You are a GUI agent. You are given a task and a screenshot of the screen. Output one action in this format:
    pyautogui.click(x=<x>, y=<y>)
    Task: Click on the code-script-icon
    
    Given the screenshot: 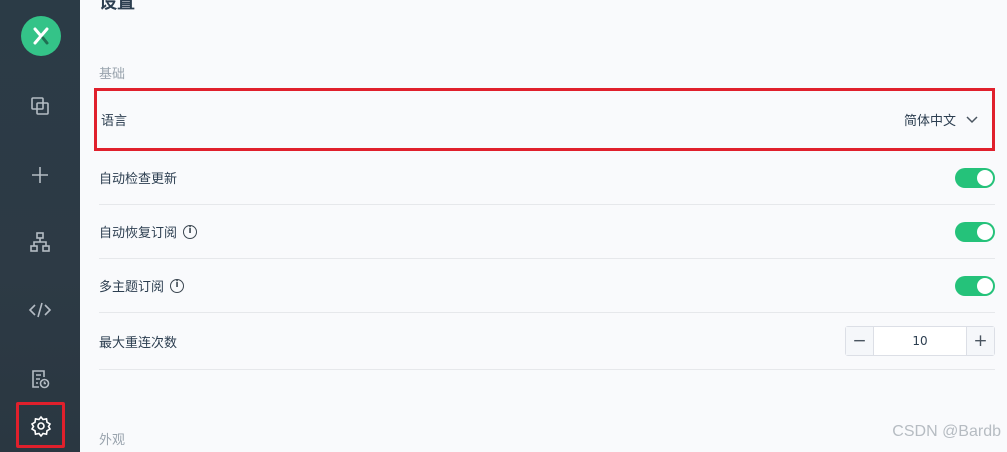 What is the action you would take?
    pyautogui.click(x=40, y=310)
    